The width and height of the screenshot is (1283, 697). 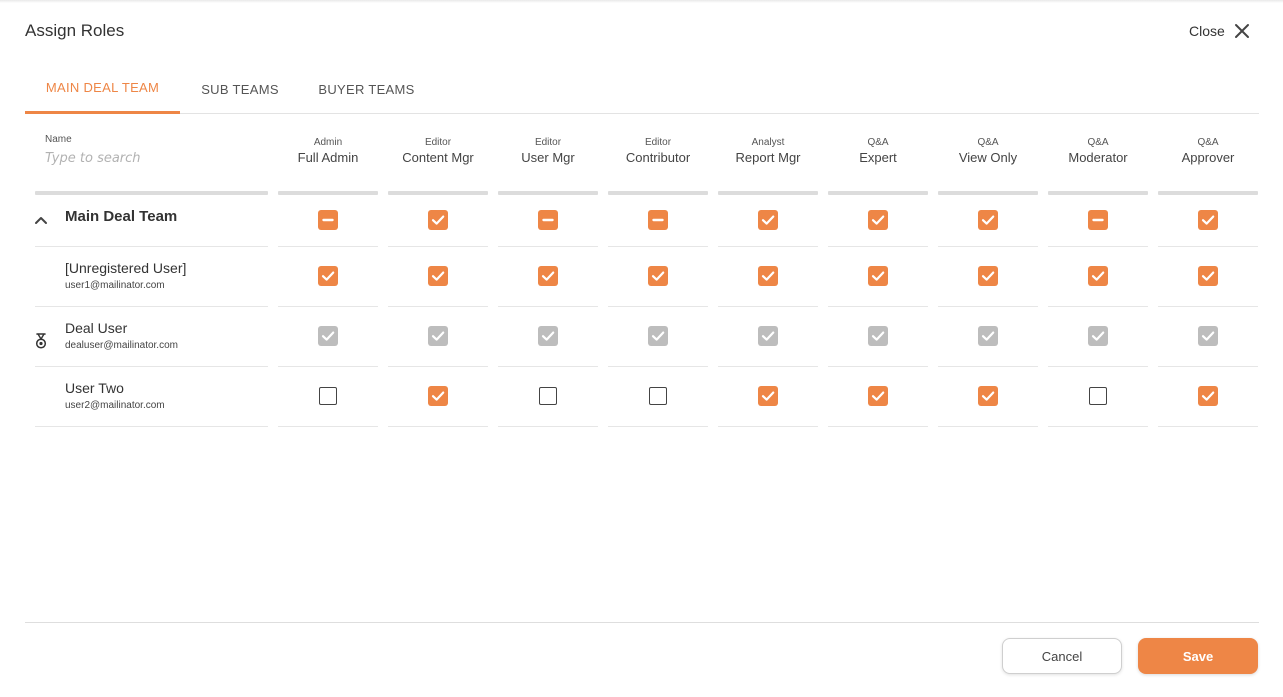 I want to click on checkbox-group-user-mgr, so click(x=548, y=220).